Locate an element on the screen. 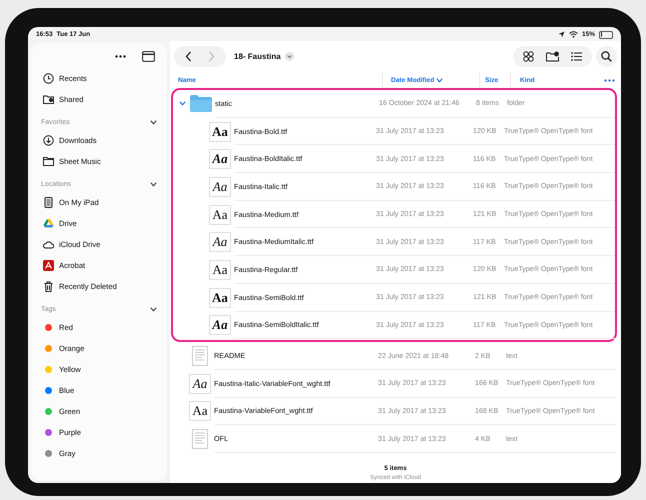 The width and height of the screenshot is (646, 500). more-options-icon is located at coordinates (609, 80).